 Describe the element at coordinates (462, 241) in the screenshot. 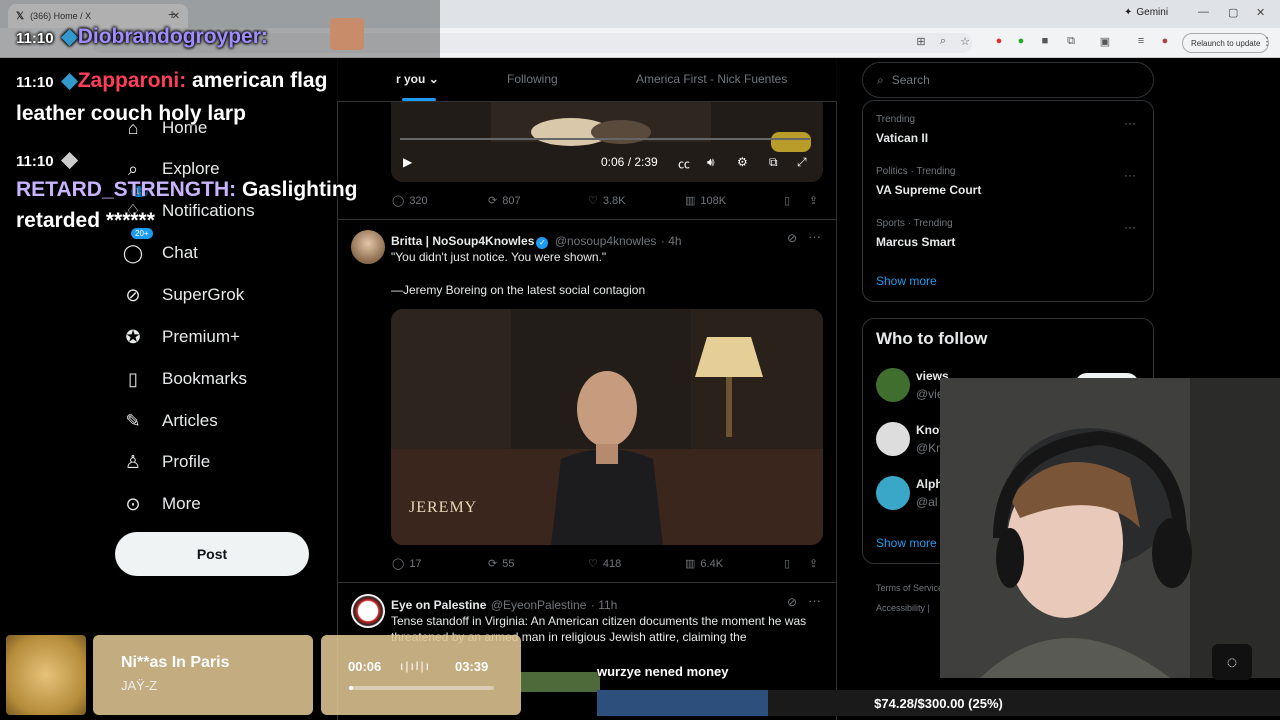

I see `author-name: Britta | NoSoup4Knowles` at that location.